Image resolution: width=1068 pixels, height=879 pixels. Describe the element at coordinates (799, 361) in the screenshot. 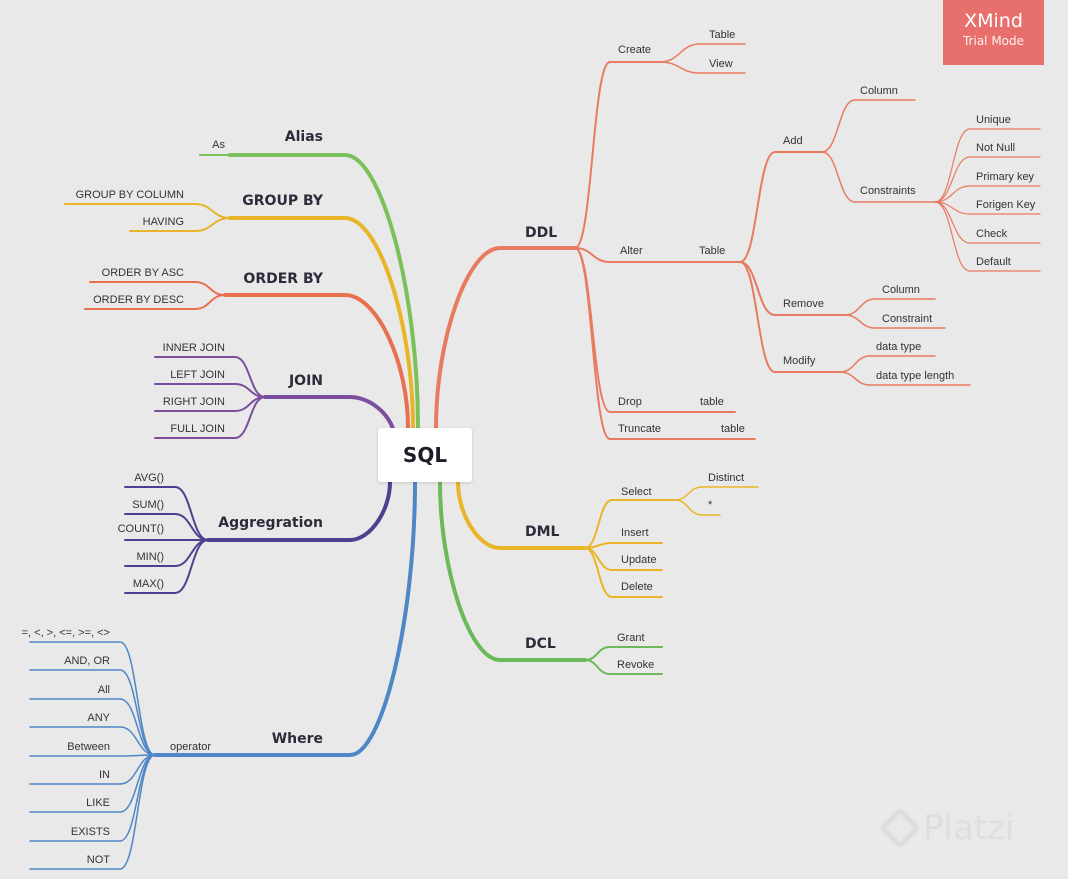

I see `node-alter-modify: Modify` at that location.